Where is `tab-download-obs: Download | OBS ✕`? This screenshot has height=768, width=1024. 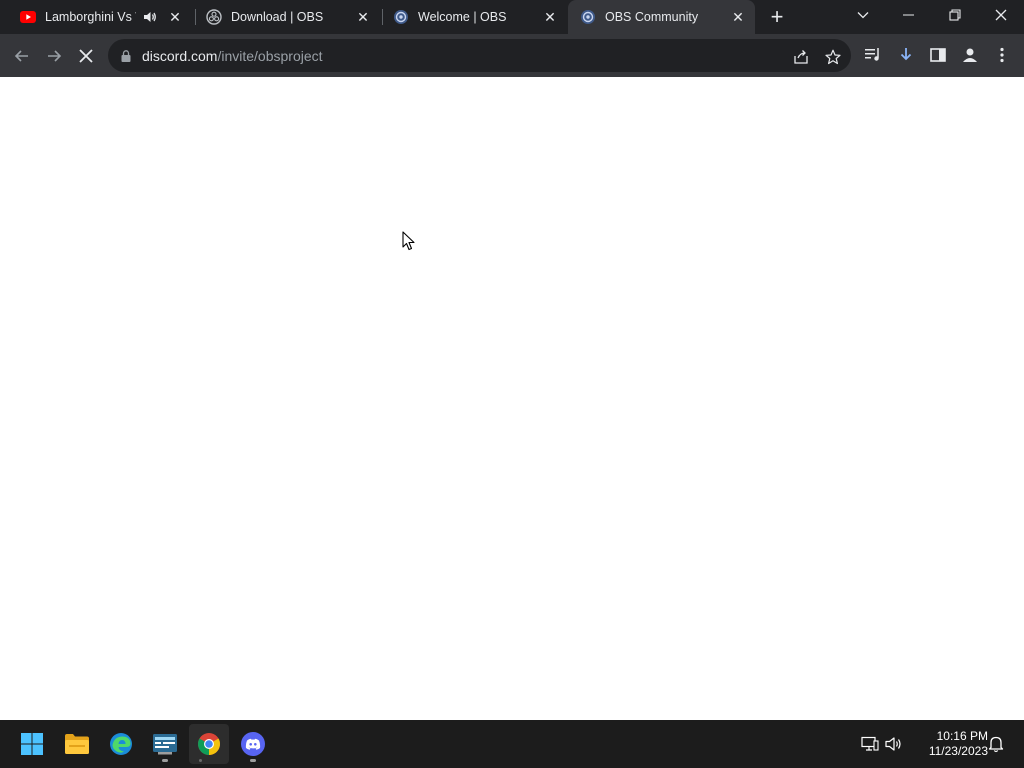
tab-download-obs: Download | OBS ✕ is located at coordinates (287, 17).